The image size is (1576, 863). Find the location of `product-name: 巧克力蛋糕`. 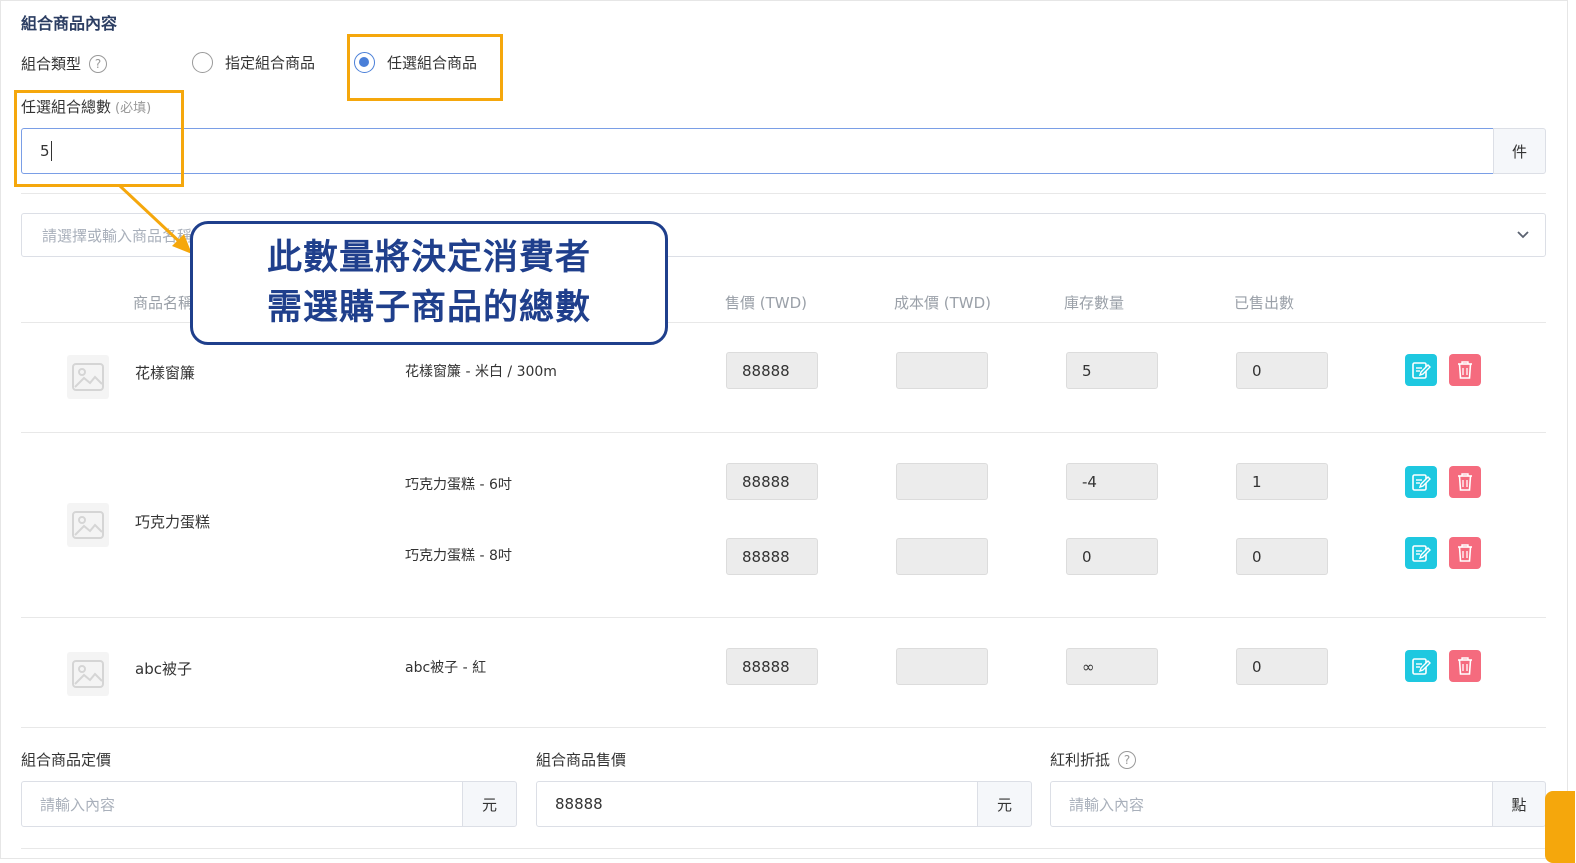

product-name: 巧克力蛋糕 is located at coordinates (173, 522).